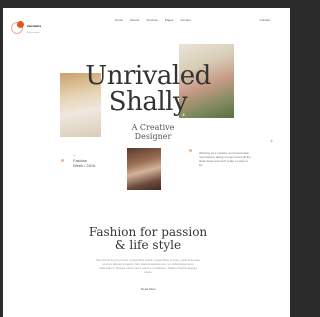 The image size is (320, 317). I want to click on hero-subtitle-line2: Designer, so click(153, 136).